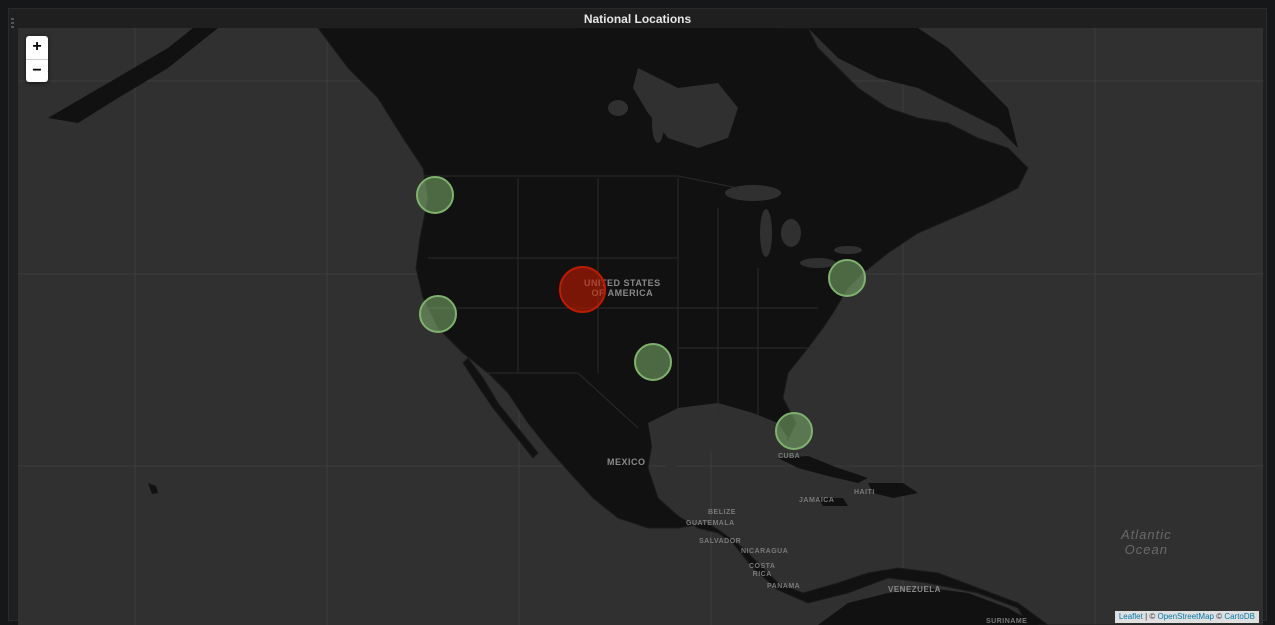  I want to click on cartodb-link: CartoDB, so click(1239, 616).